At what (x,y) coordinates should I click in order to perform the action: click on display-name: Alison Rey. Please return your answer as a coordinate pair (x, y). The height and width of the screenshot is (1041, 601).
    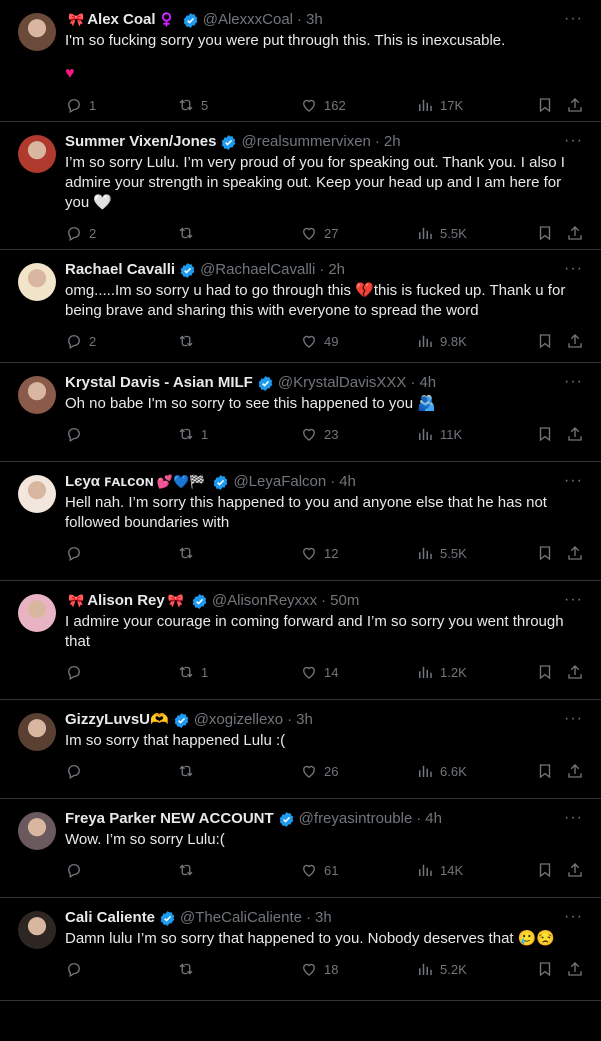
    Looking at the image, I should click on (126, 601).